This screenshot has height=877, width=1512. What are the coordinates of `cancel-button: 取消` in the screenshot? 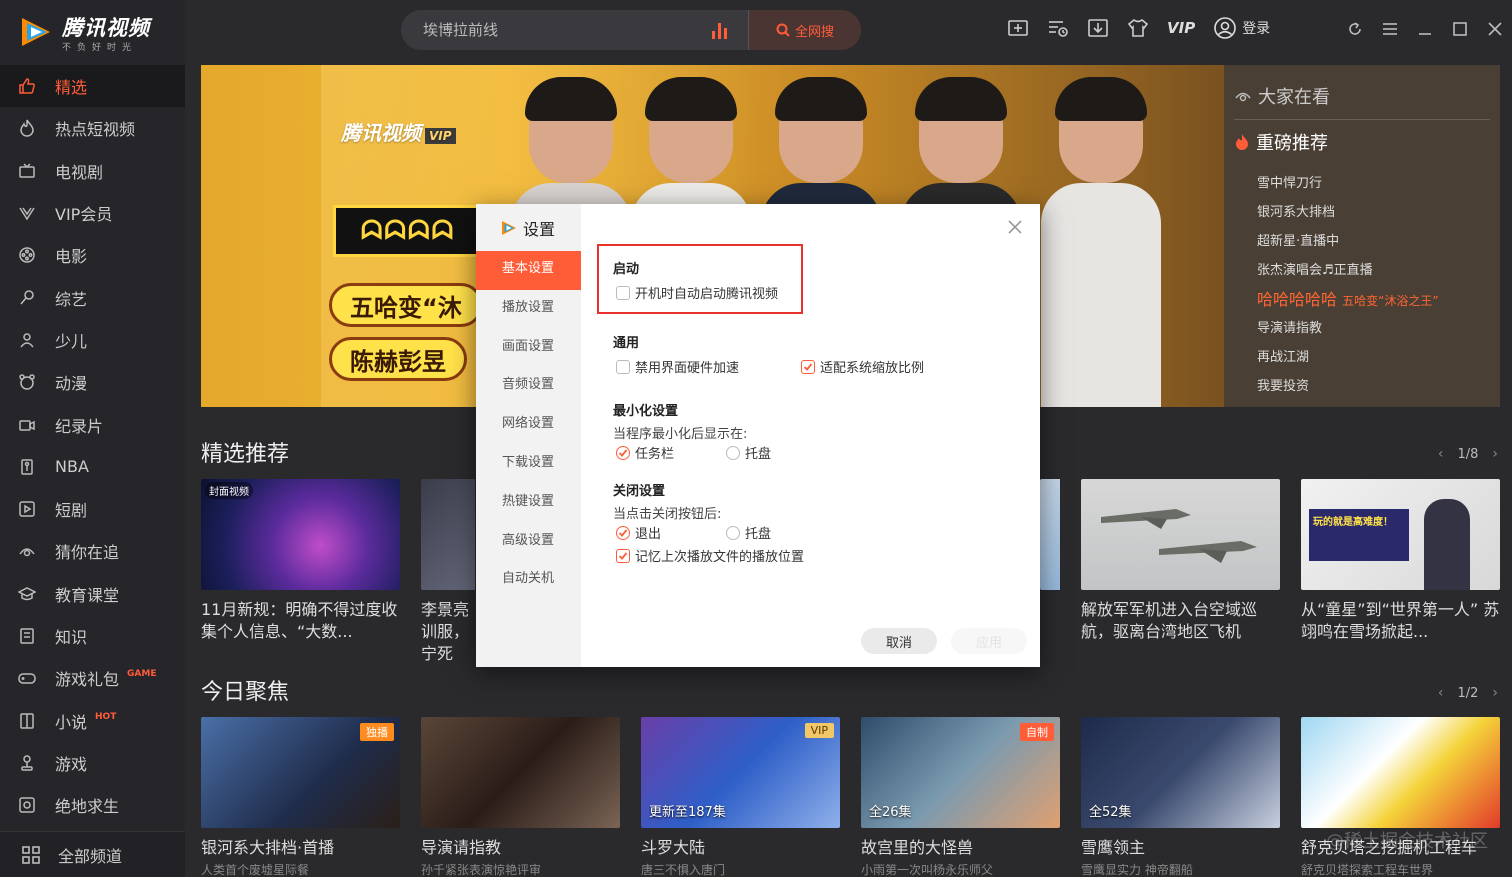 It's located at (899, 641).